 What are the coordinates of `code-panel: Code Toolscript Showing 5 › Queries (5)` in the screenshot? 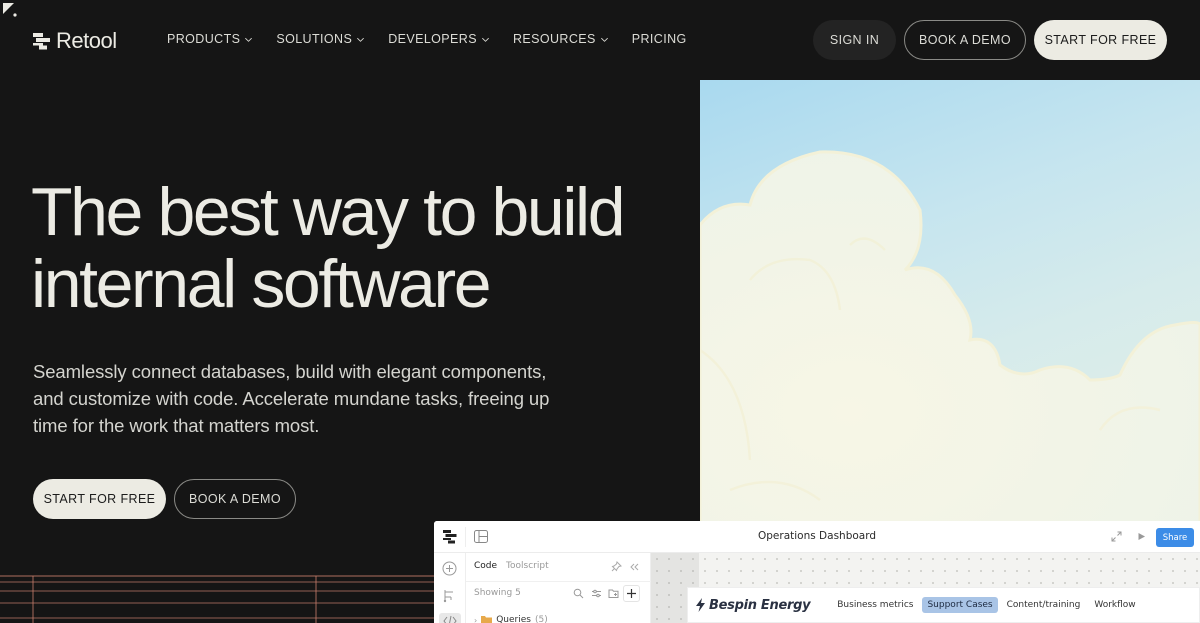 It's located at (558, 588).